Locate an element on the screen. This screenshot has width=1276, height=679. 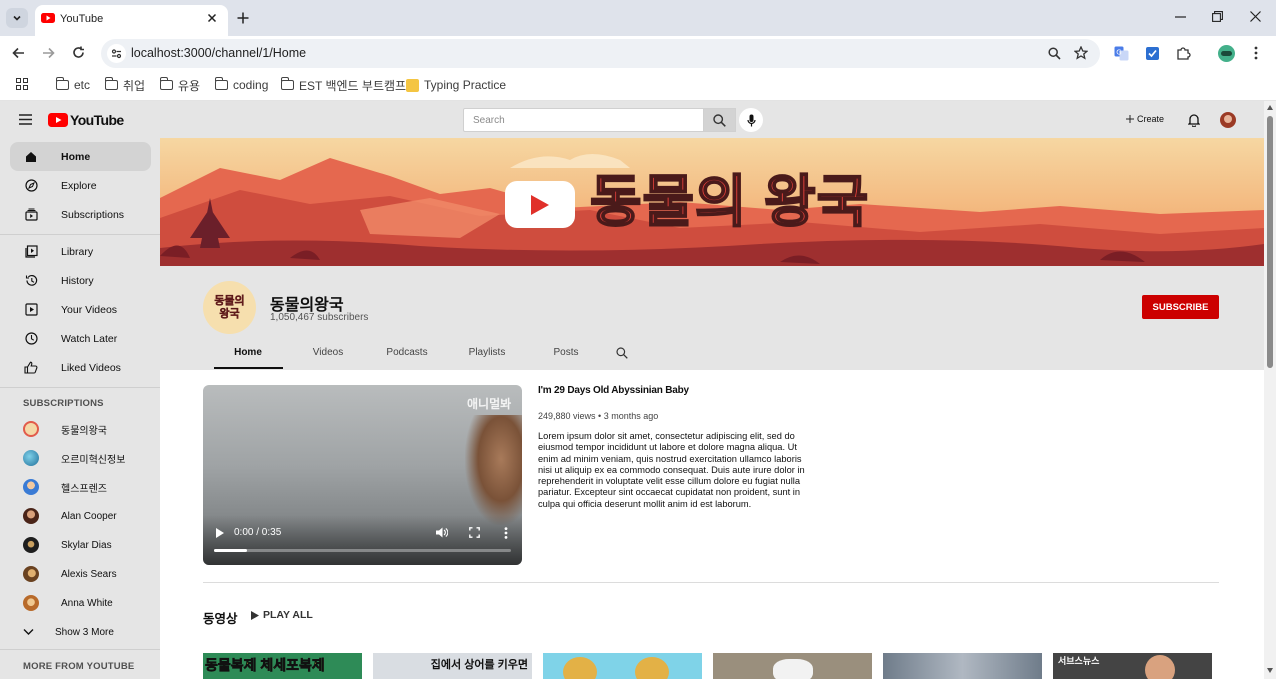
bookmark-folder-coding: coding is located at coordinates (241, 85).